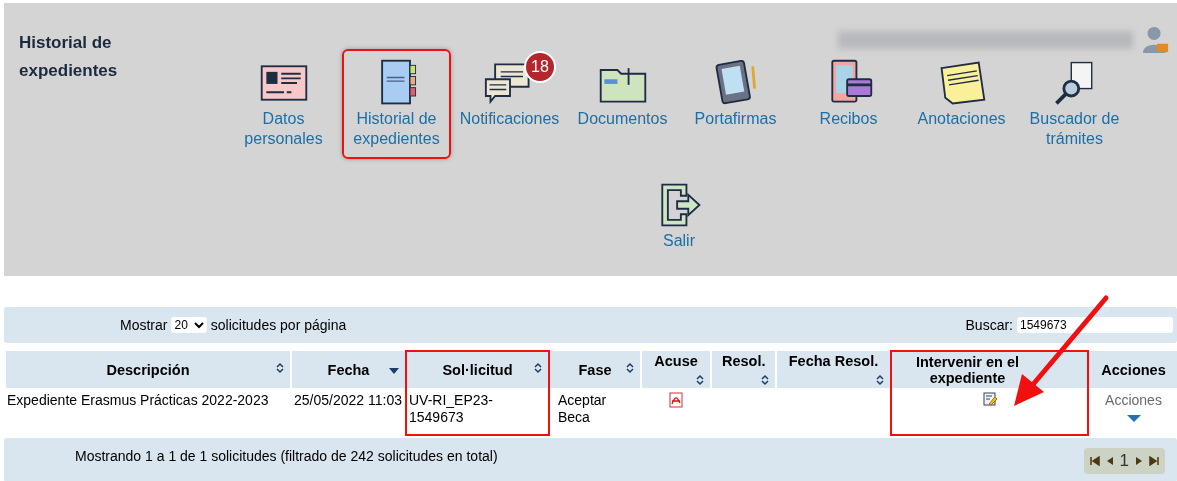  What do you see at coordinates (286, 455) in the screenshot?
I see `results-info: Mostrando 1 a 1 de 1 solicitudes (filtrado de 242 solicitudes en total)` at bounding box center [286, 455].